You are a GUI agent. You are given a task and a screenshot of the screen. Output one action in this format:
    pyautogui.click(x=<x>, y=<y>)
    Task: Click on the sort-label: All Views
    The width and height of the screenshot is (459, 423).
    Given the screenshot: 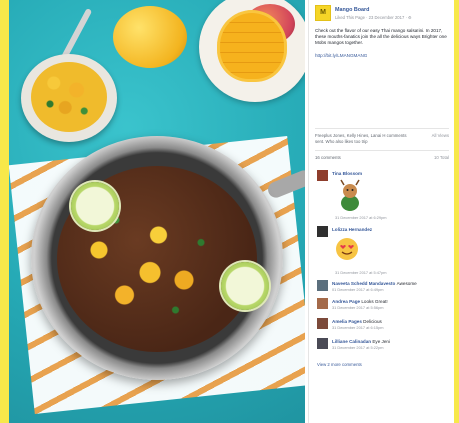 What is the action you would take?
    pyautogui.click(x=440, y=136)
    